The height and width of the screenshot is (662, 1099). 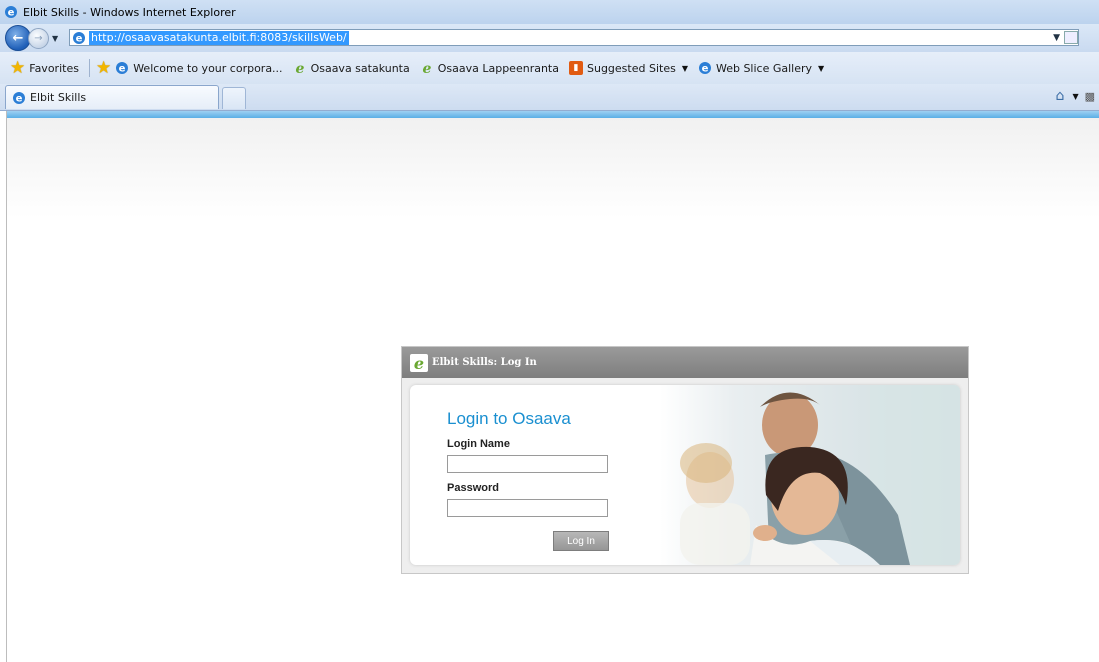 What do you see at coordinates (18, 68) in the screenshot?
I see `favorites-star-icon: ★` at bounding box center [18, 68].